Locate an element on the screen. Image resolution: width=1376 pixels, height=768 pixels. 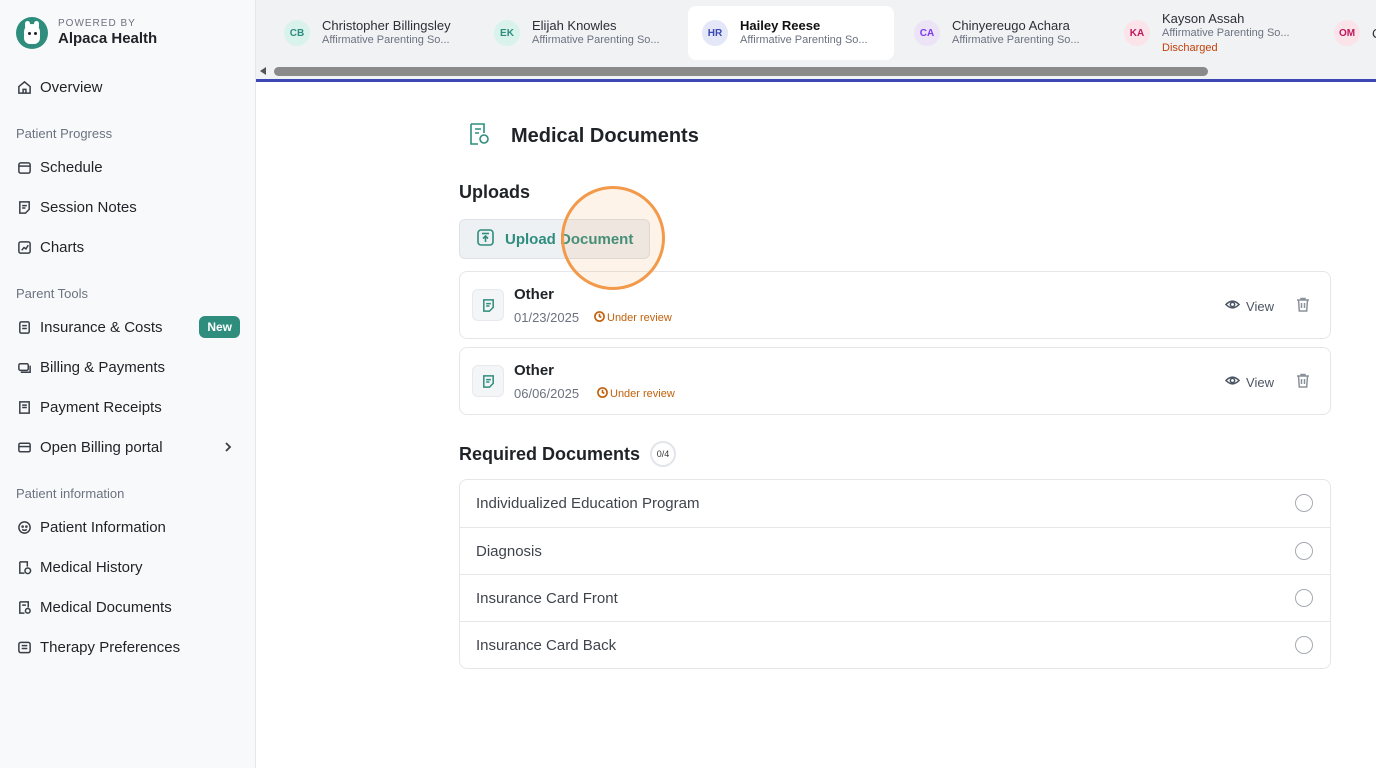
required-document-label: Diagnosis is located at coordinates (509, 551).